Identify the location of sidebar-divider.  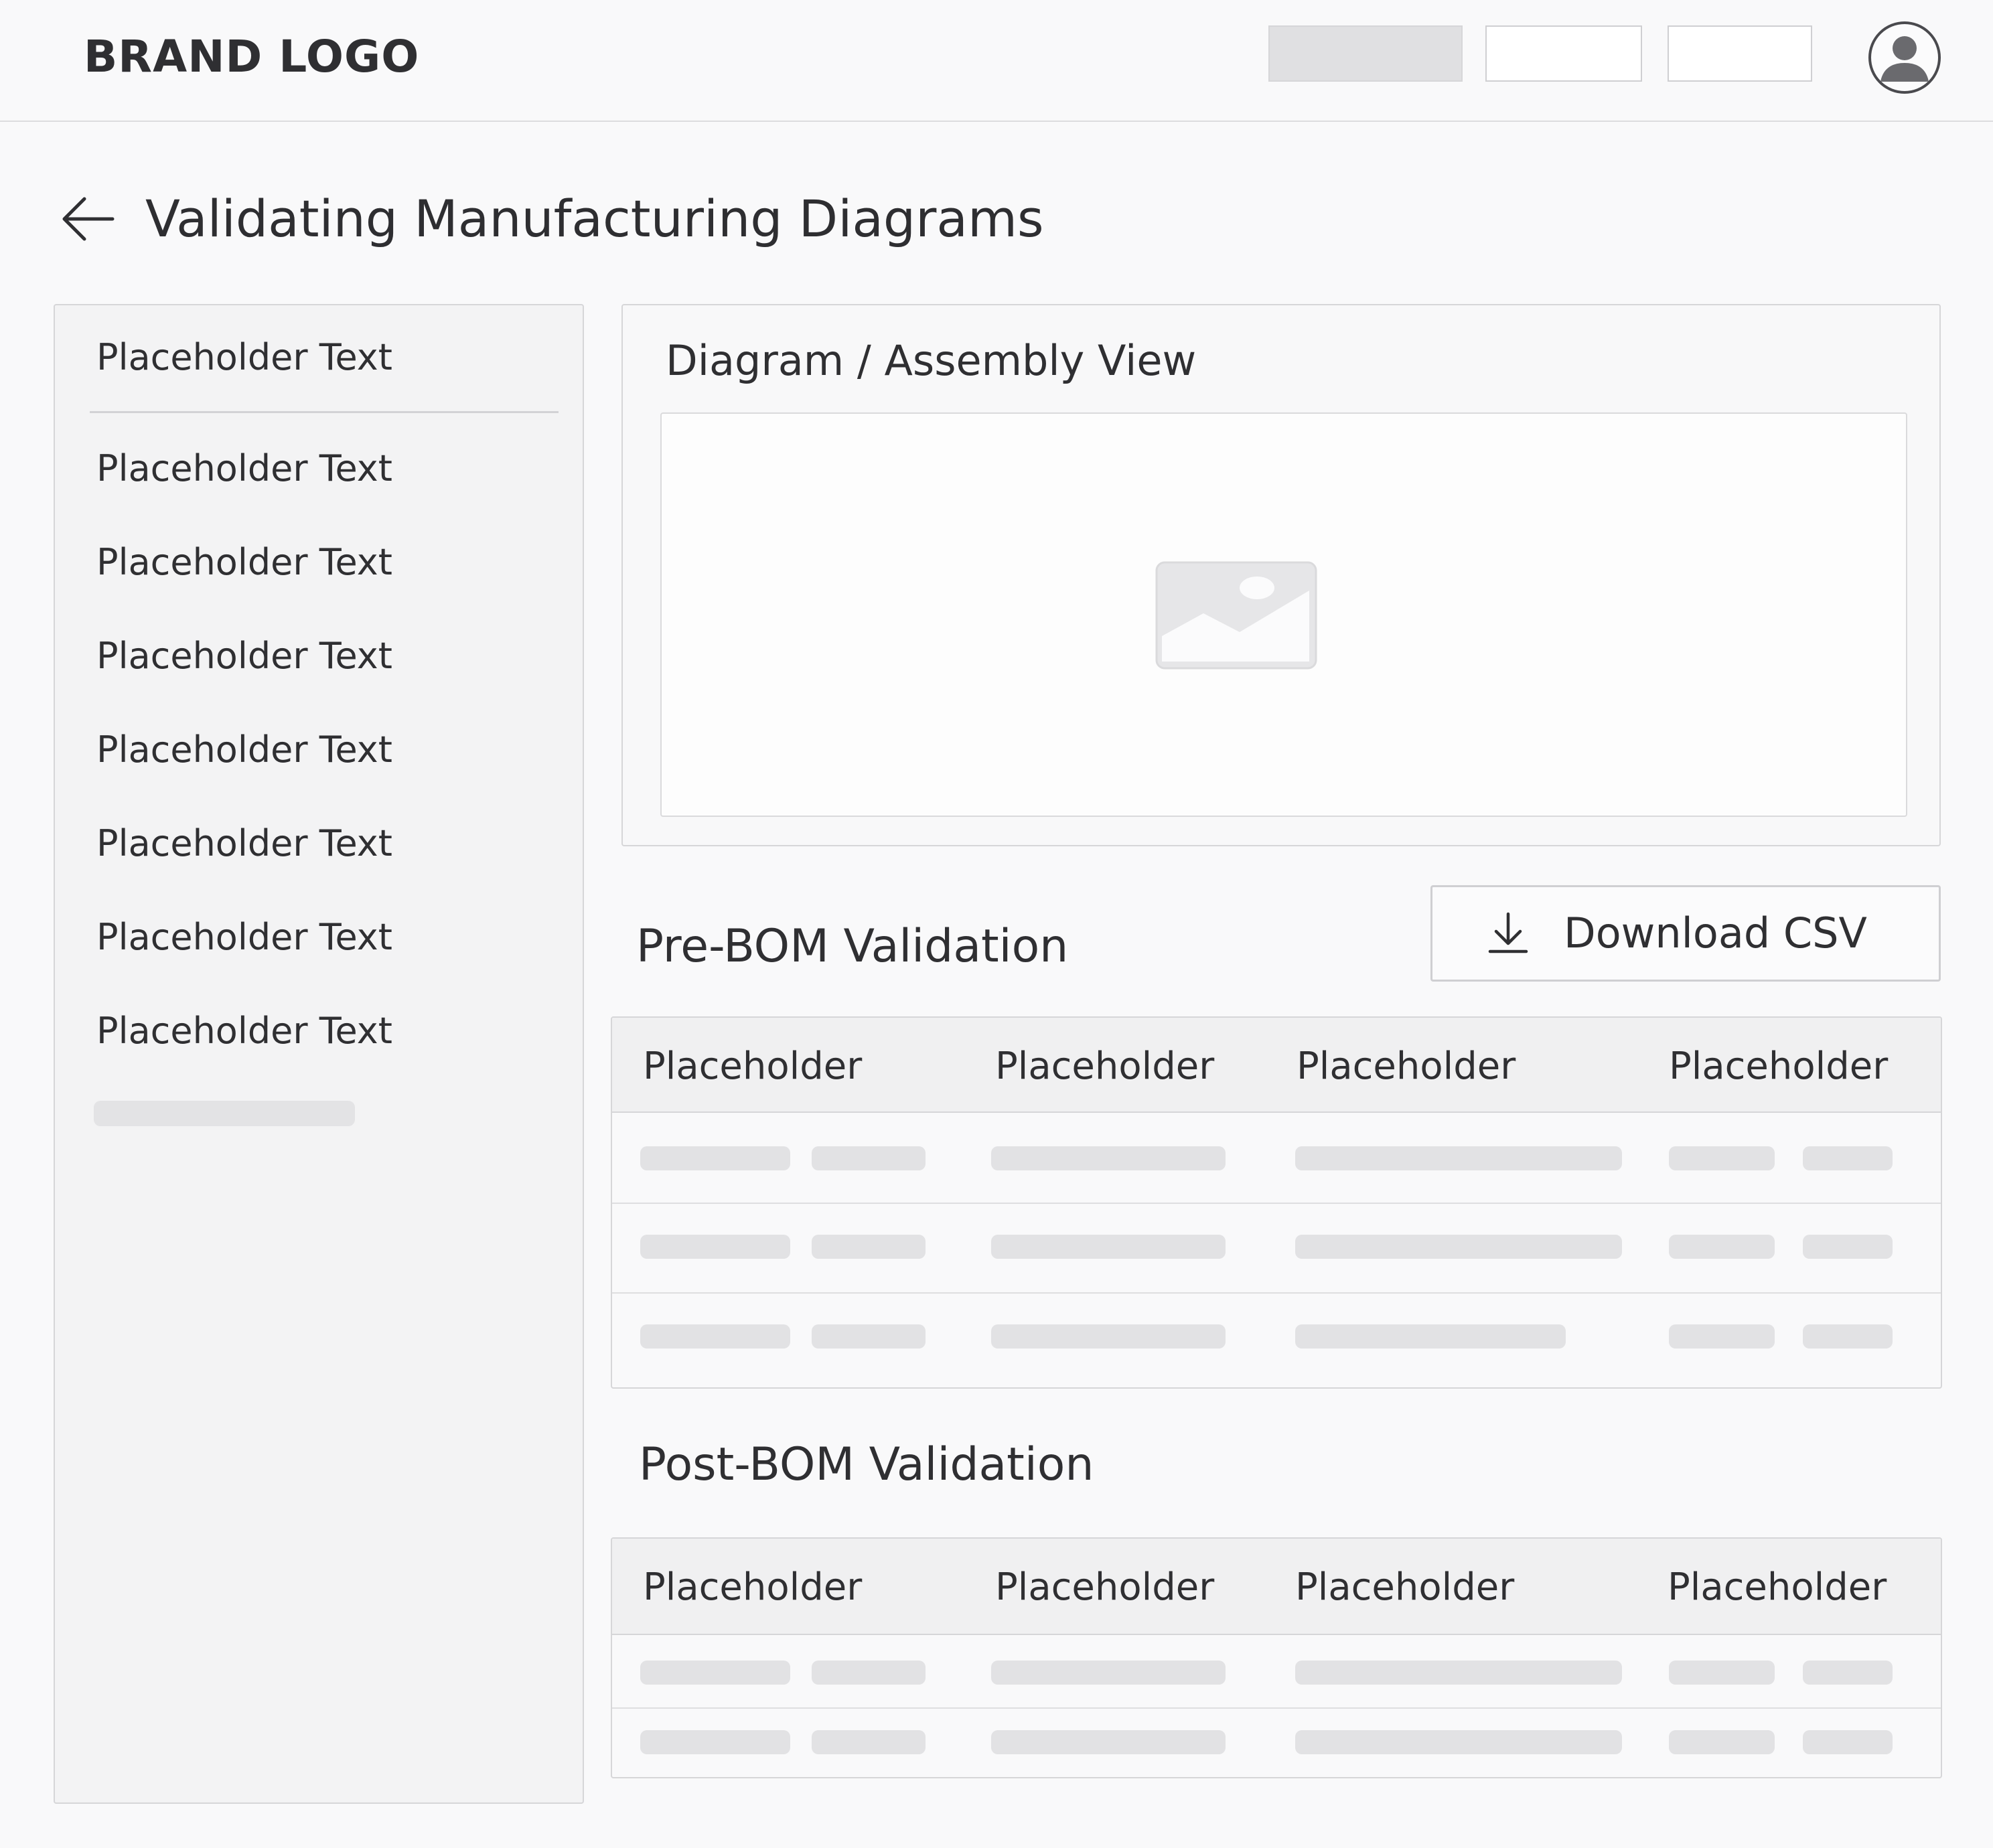
(324, 412).